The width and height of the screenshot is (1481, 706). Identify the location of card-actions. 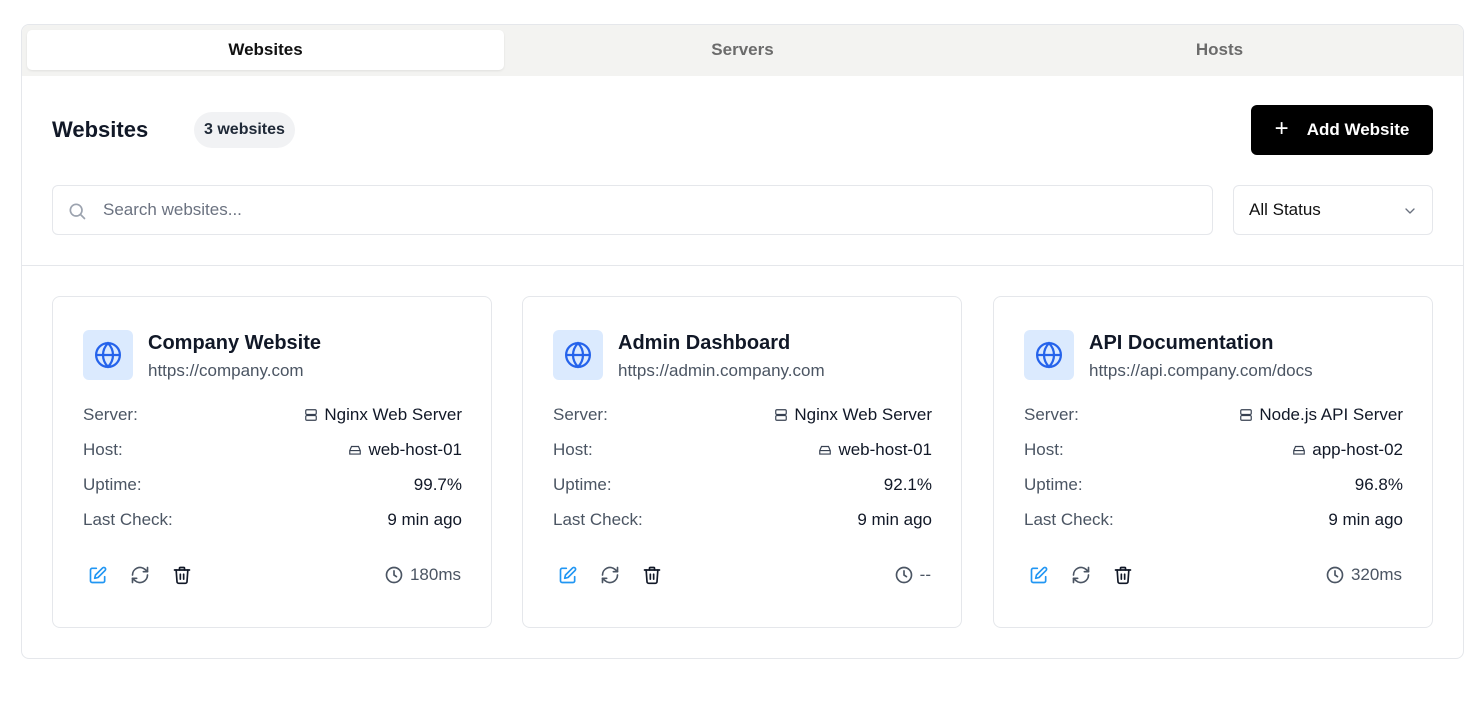
(1081, 576).